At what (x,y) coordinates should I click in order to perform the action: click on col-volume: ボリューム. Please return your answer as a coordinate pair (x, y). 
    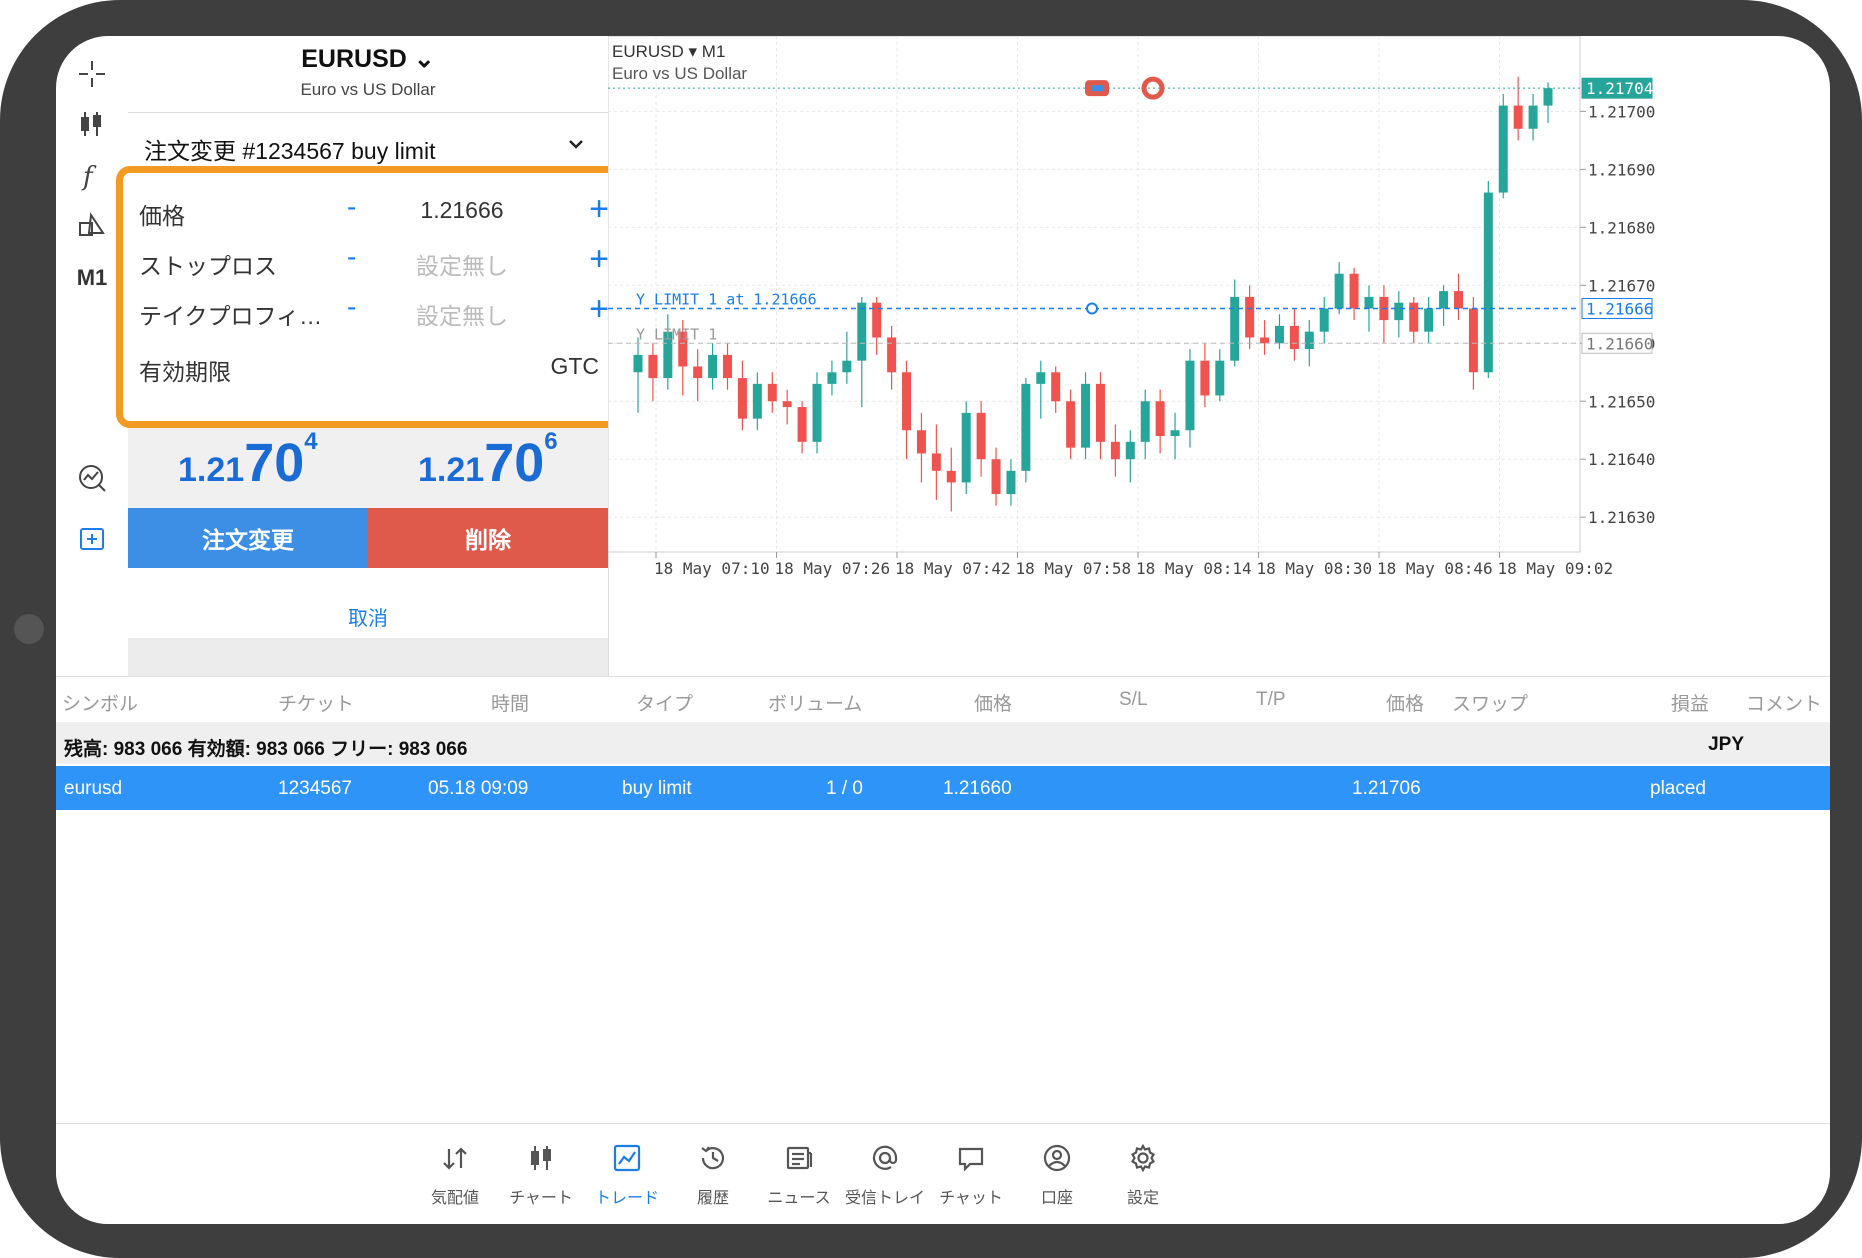
    Looking at the image, I should click on (815, 702).